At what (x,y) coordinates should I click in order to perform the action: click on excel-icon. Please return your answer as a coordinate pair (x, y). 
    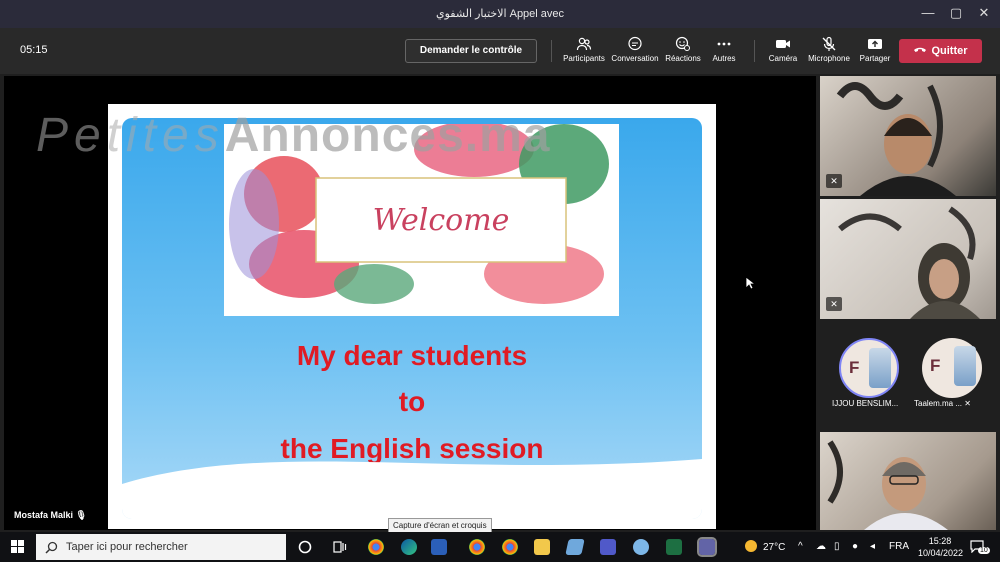
    Looking at the image, I should click on (674, 547).